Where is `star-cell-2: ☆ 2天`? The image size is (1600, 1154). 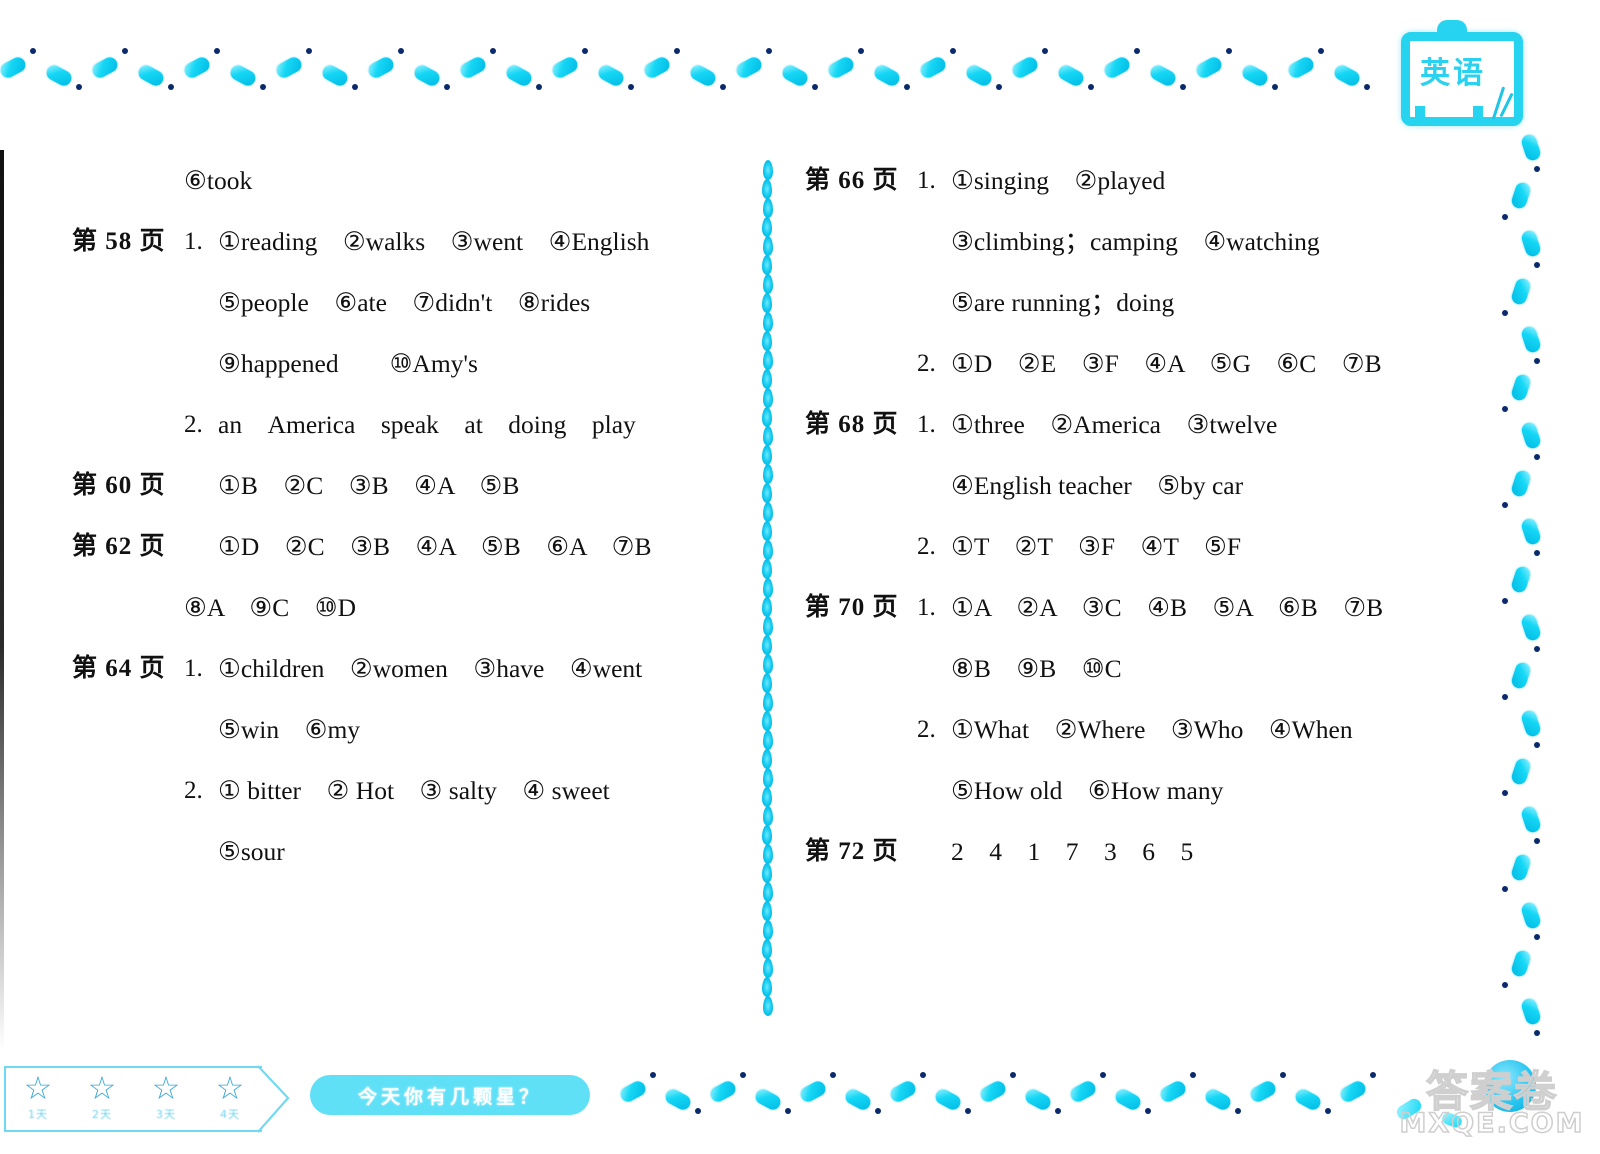 star-cell-2: ☆ 2天 is located at coordinates (102, 1097).